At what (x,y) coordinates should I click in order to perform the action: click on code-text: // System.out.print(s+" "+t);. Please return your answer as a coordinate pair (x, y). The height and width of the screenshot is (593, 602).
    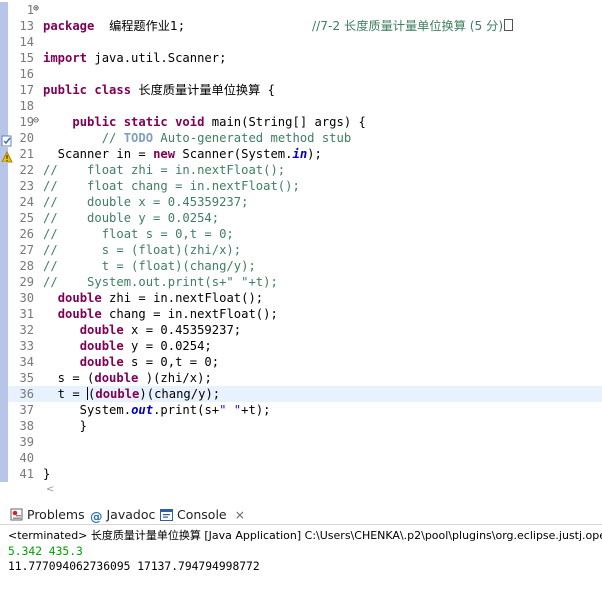
    Looking at the image, I should click on (160, 282).